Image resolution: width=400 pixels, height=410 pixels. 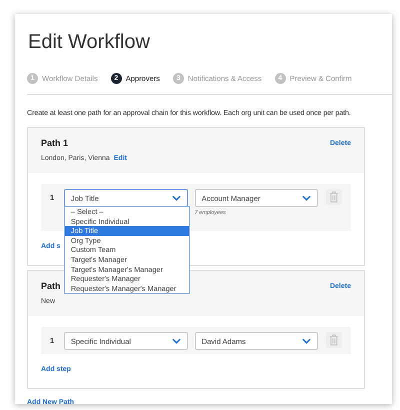 What do you see at coordinates (54, 143) in the screenshot?
I see `path-title: Path 1` at bounding box center [54, 143].